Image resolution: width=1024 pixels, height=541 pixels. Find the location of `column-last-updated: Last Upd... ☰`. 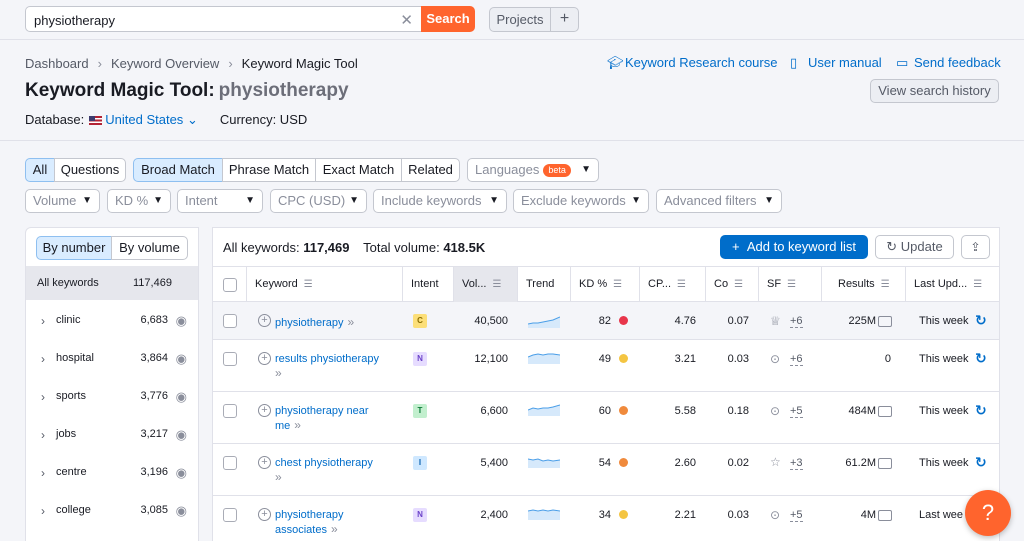

column-last-updated: Last Upd... ☰ is located at coordinates (952, 284).